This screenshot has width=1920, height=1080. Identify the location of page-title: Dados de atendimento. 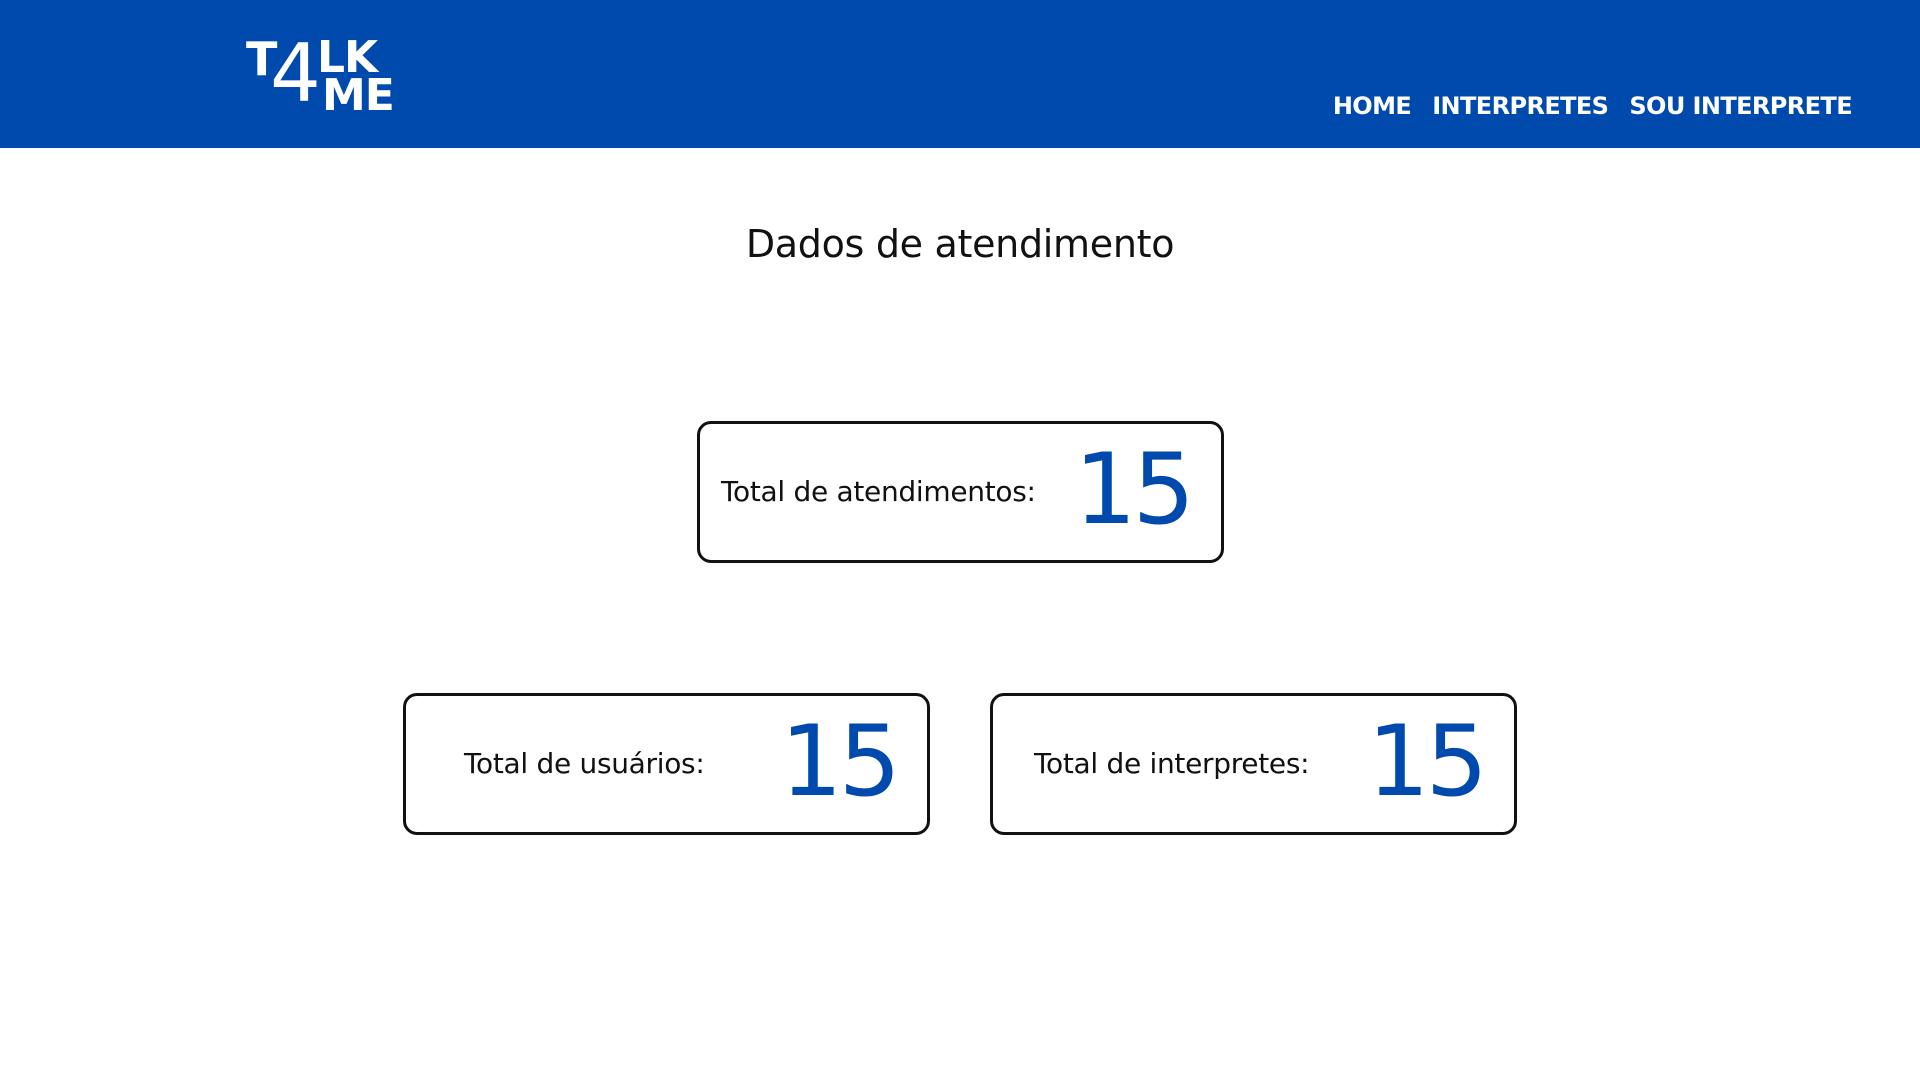
(960, 244).